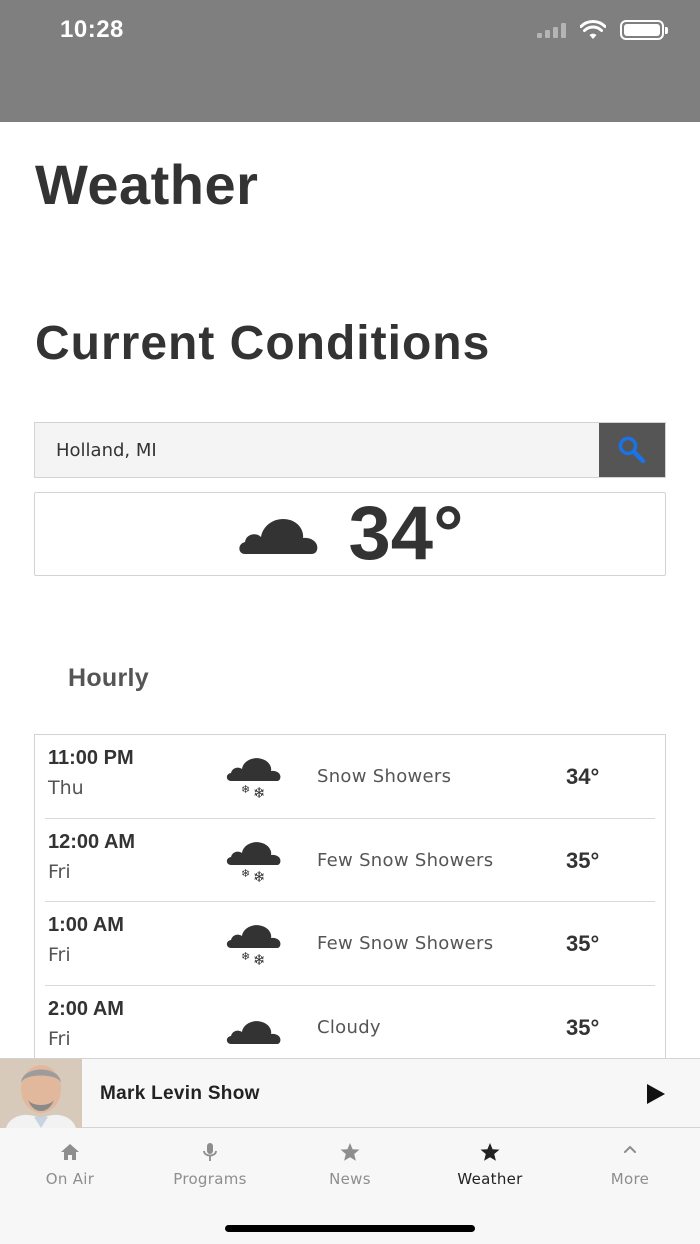 The width and height of the screenshot is (700, 1244). I want to click on status-time: 10:28, so click(92, 29).